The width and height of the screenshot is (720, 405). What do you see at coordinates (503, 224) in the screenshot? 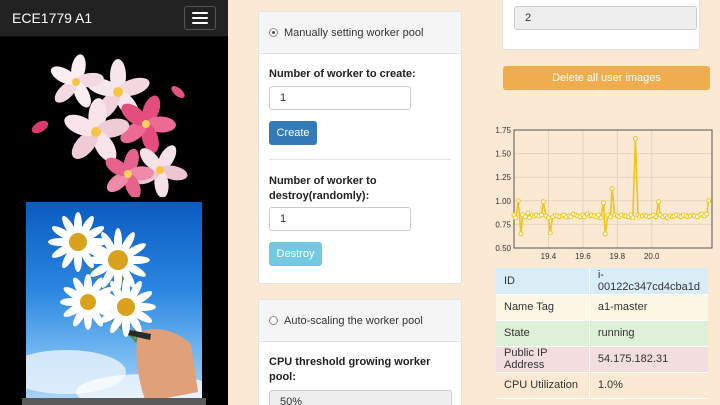
I see `y-tick-label: 0.75` at bounding box center [503, 224].